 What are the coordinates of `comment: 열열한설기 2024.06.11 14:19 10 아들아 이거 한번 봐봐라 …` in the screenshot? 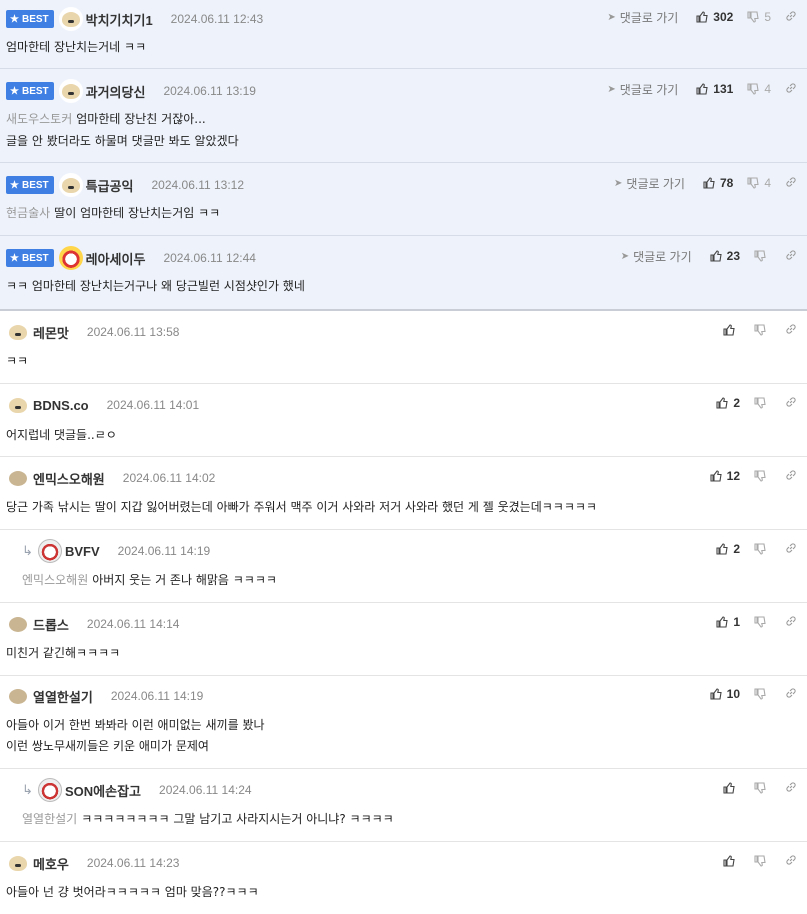 It's located at (403, 722).